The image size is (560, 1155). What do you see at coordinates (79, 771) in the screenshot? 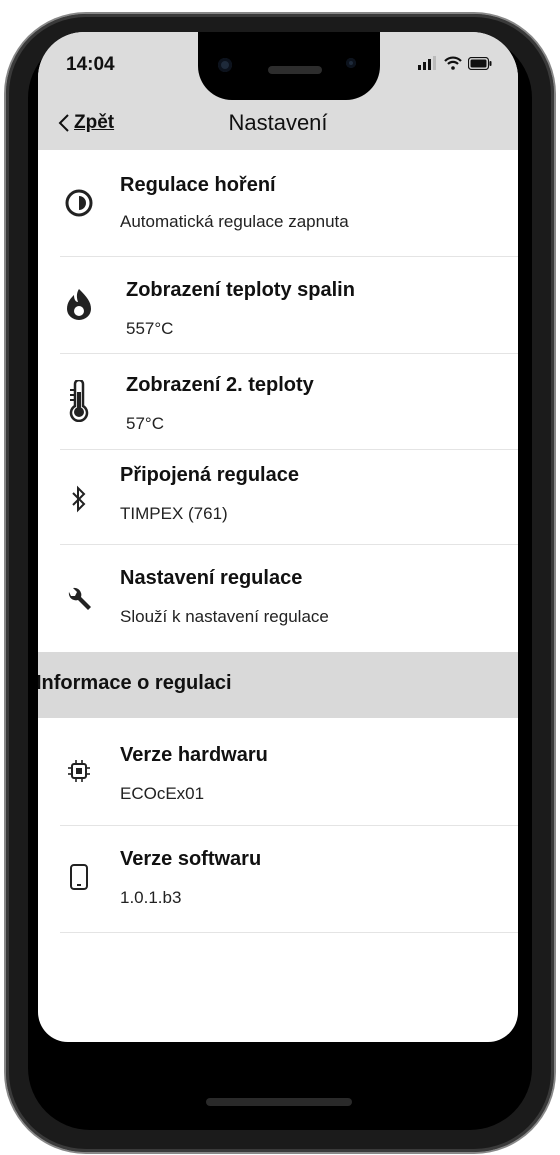
I see `chip-icon` at bounding box center [79, 771].